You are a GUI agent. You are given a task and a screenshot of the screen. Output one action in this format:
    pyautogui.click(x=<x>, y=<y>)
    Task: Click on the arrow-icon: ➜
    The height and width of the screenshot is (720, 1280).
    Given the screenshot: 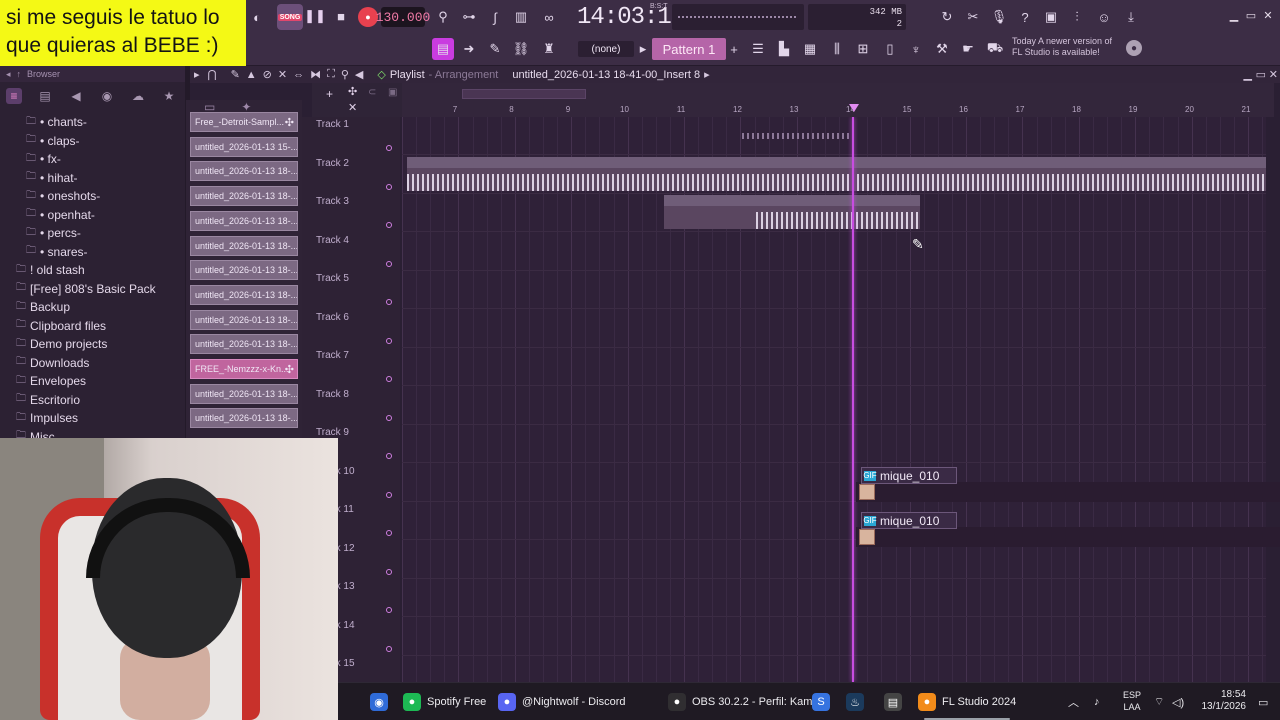 What is the action you would take?
    pyautogui.click(x=469, y=49)
    